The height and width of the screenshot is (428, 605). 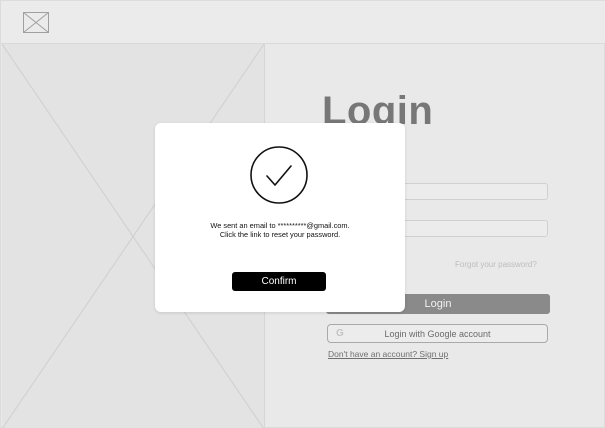 I want to click on check-circle-icon, so click(x=279, y=175).